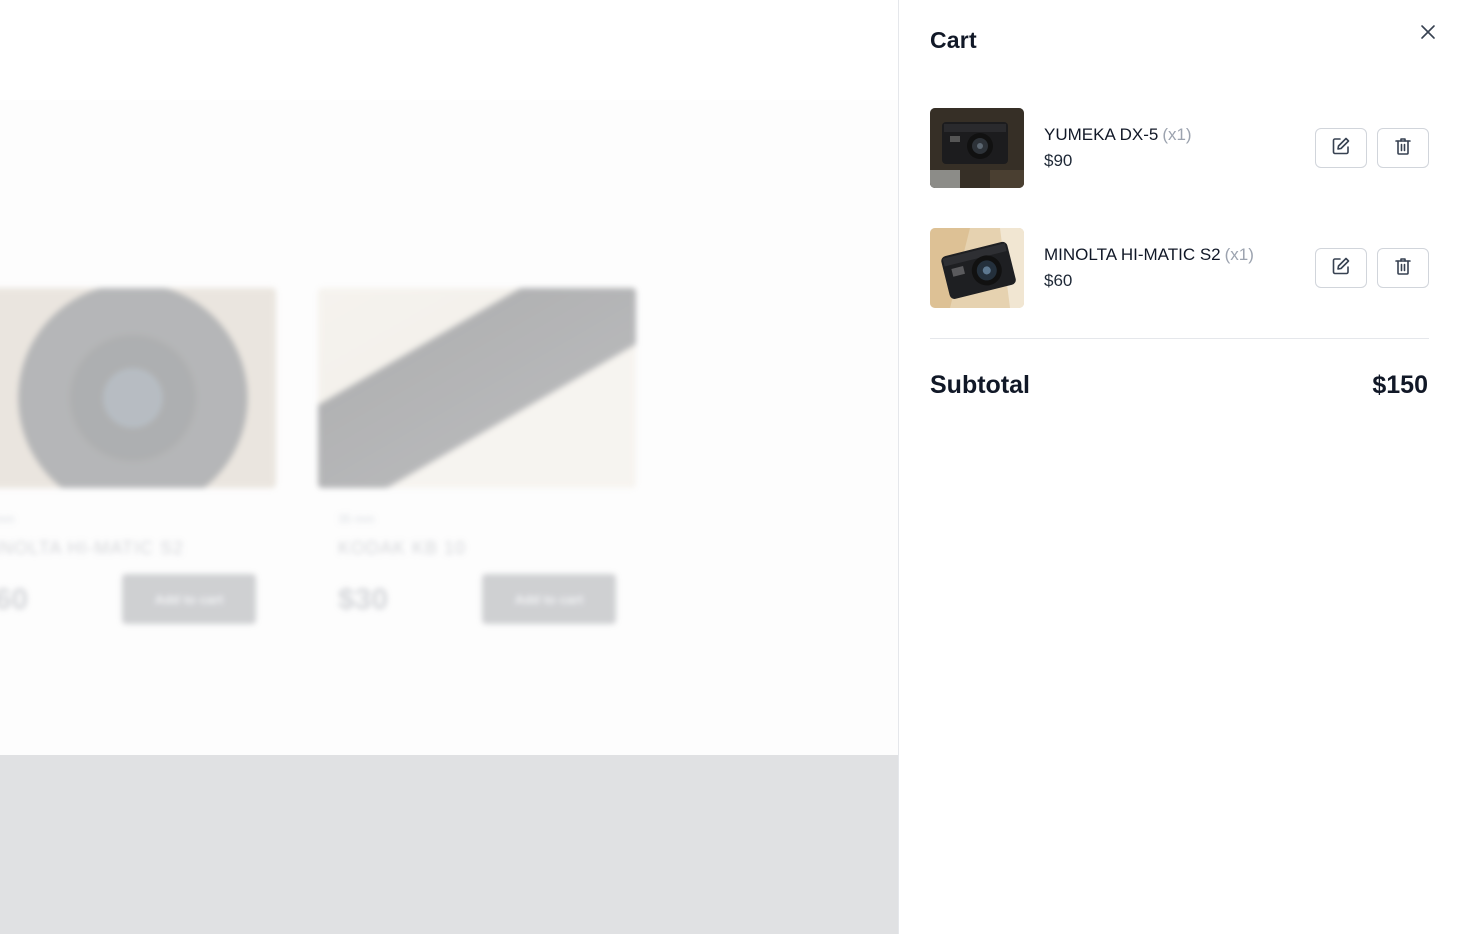 The width and height of the screenshot is (1457, 934). What do you see at coordinates (1058, 160) in the screenshot?
I see `cart-item-price: $90` at bounding box center [1058, 160].